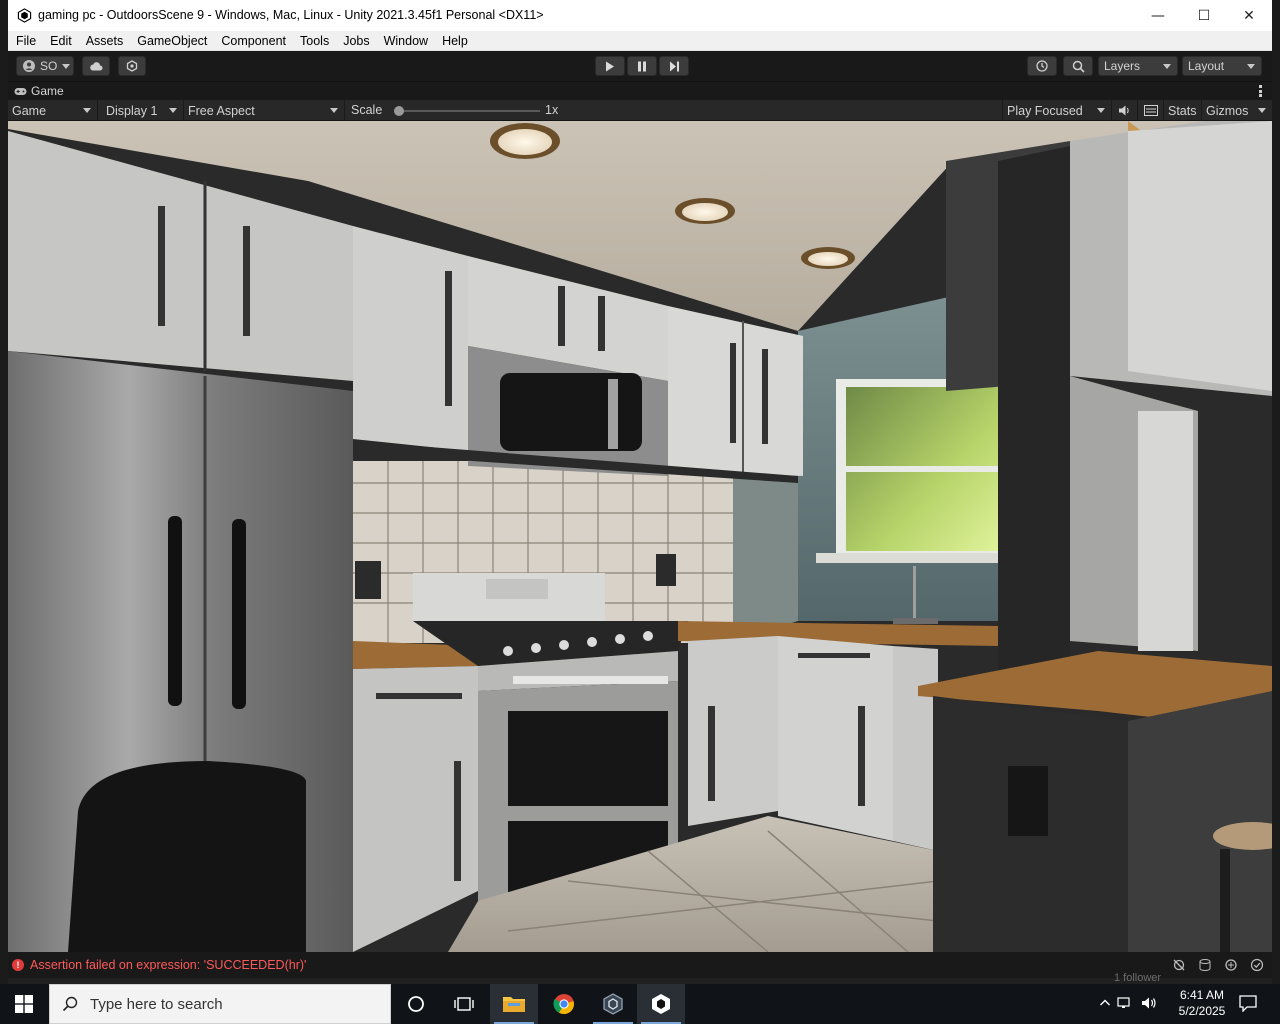 The image size is (1280, 1024). What do you see at coordinates (1125, 1003) in the screenshot?
I see `network-icon` at bounding box center [1125, 1003].